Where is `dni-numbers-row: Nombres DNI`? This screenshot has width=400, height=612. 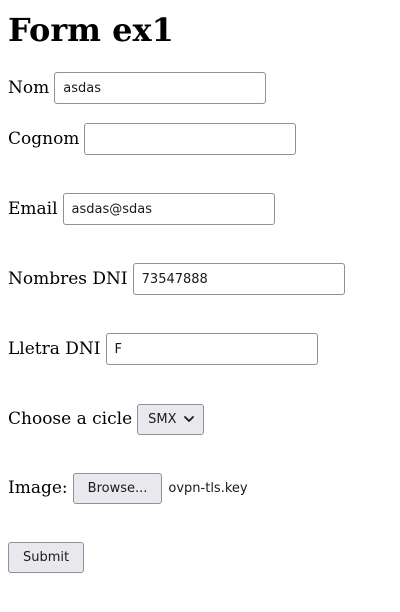
dni-numbers-row: Nombres DNI is located at coordinates (176, 279).